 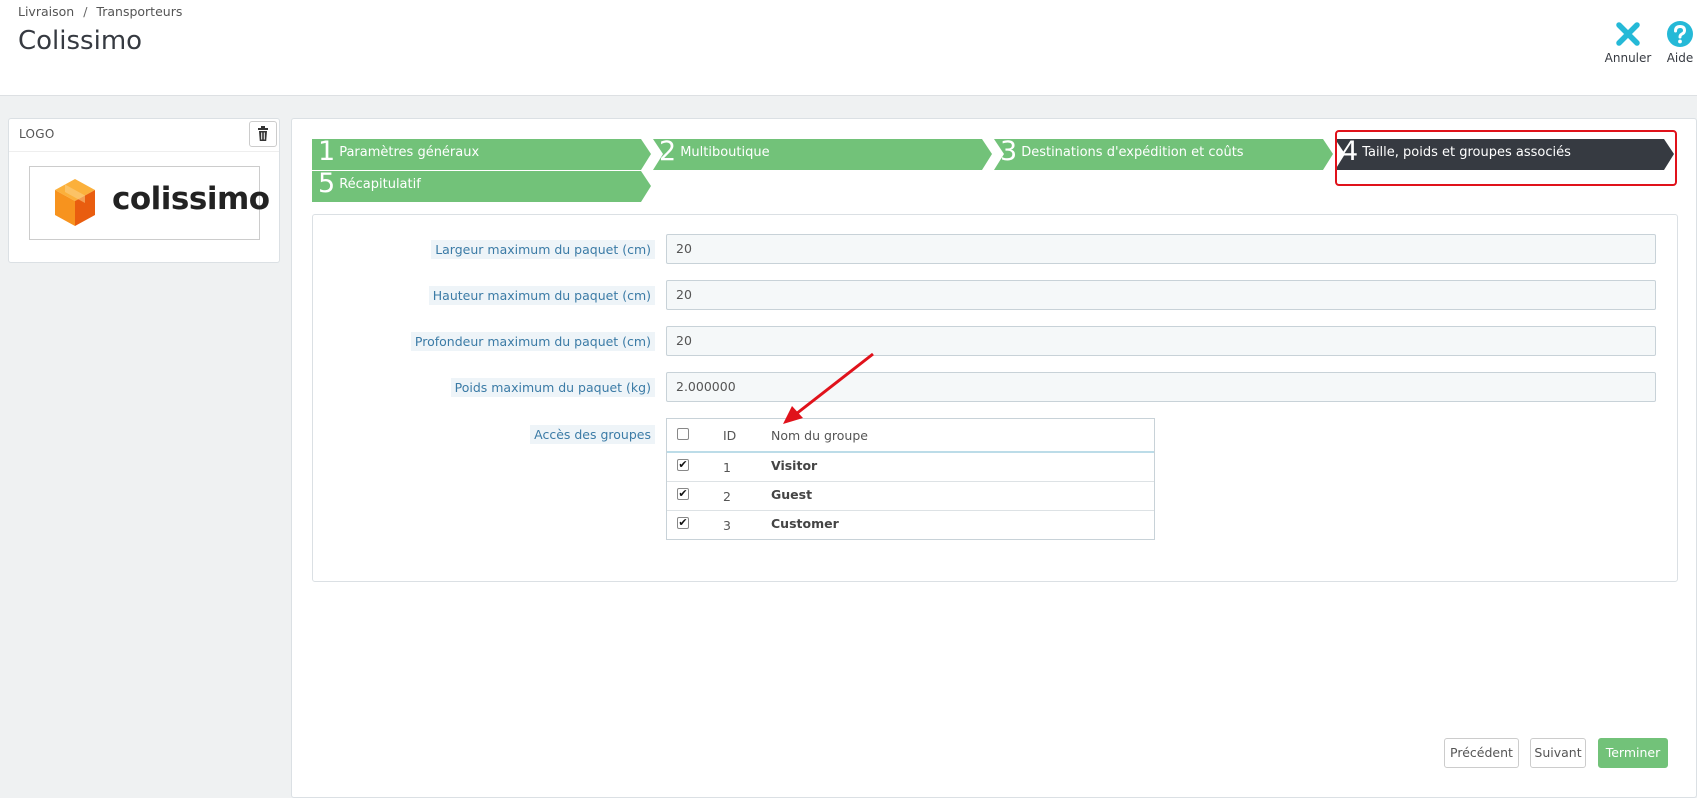 I want to click on group-checkbox-visitor: ✔, so click(x=683, y=465).